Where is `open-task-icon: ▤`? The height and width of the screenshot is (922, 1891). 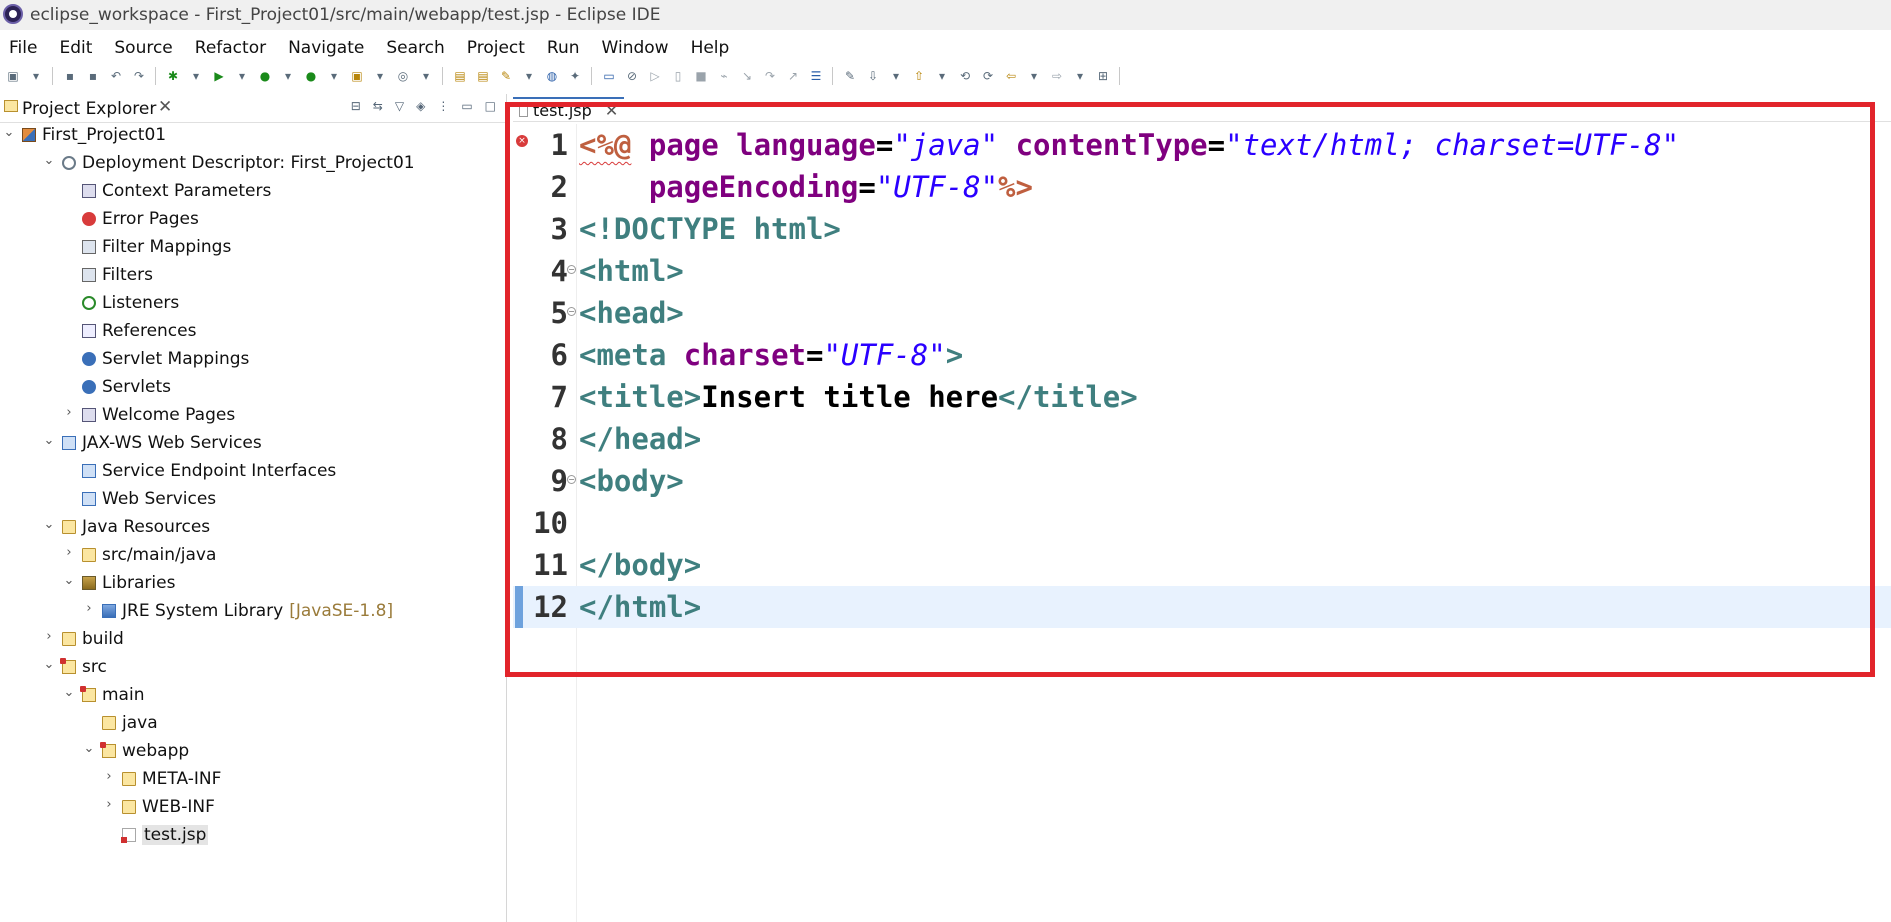 open-task-icon: ▤ is located at coordinates (483, 76).